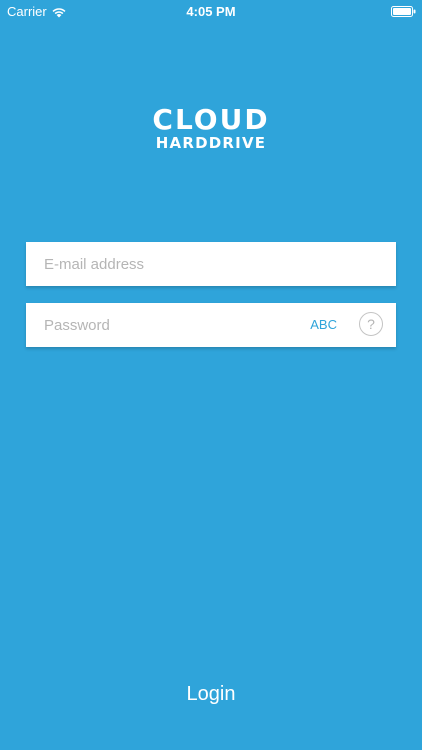 The height and width of the screenshot is (750, 422). Describe the element at coordinates (323, 324) in the screenshot. I see `show-password-toggle: ABC` at that location.